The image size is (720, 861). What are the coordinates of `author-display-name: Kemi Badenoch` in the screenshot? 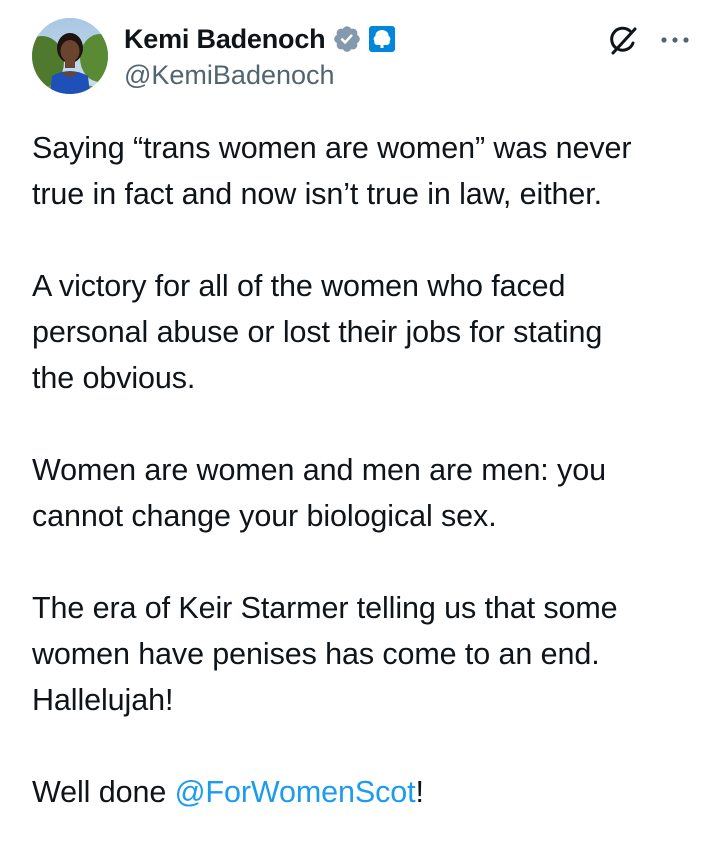 It's located at (225, 39).